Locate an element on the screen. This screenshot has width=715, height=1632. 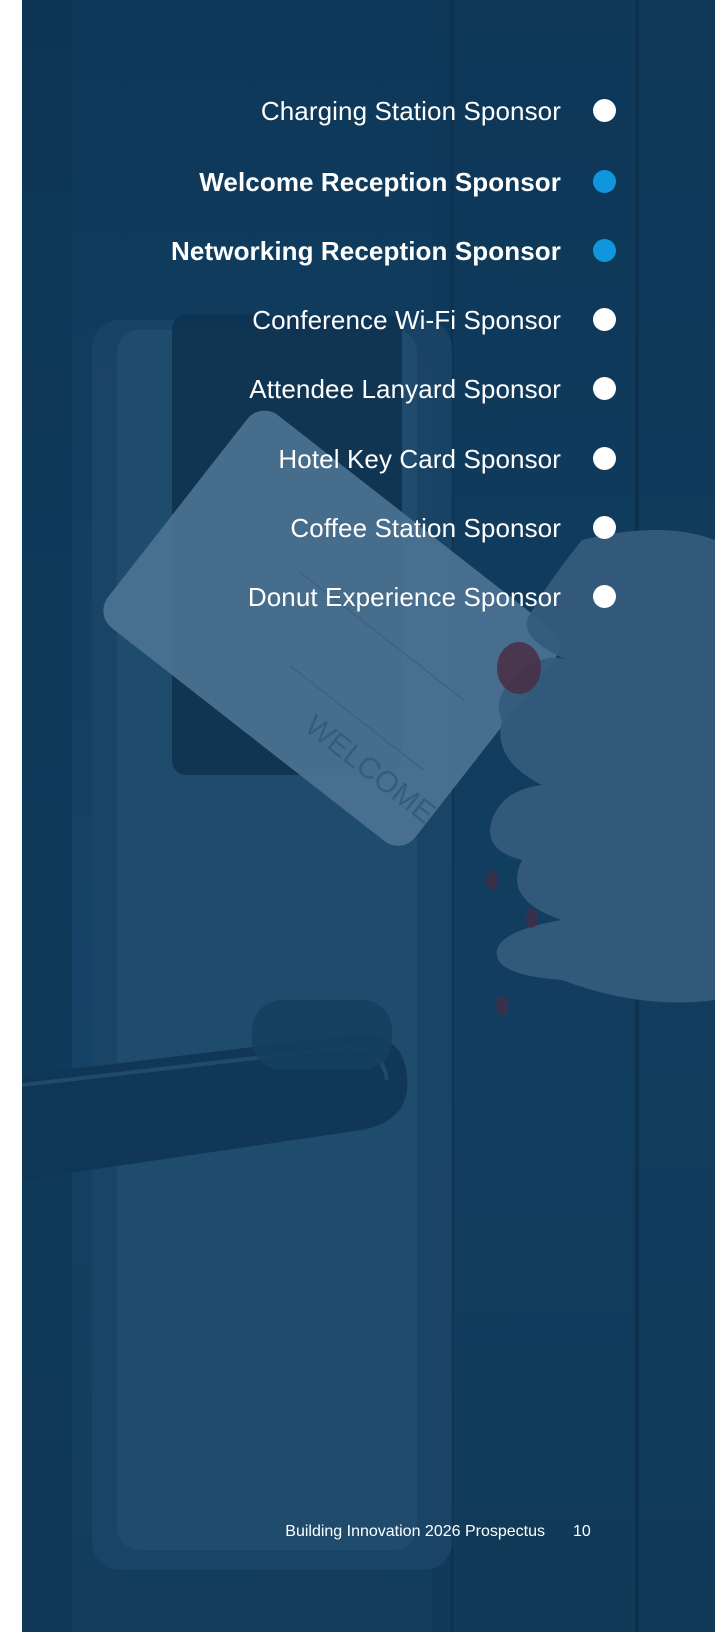
page-footer: Building Innovation 2026 Prospectus 10 is located at coordinates (357, 1532).